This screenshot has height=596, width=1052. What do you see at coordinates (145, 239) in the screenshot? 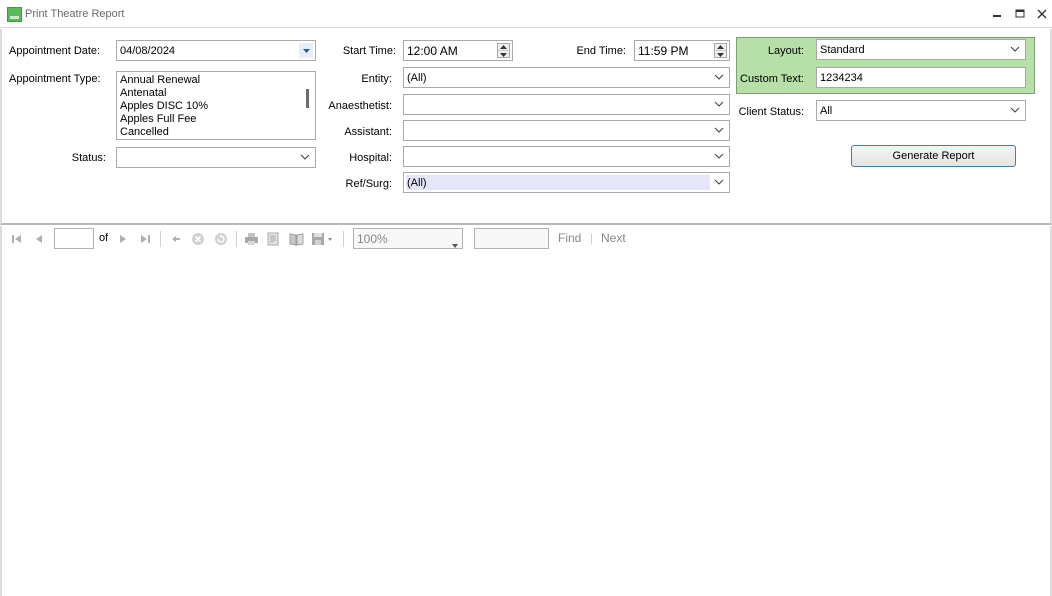
I see `last-page-icon` at bounding box center [145, 239].